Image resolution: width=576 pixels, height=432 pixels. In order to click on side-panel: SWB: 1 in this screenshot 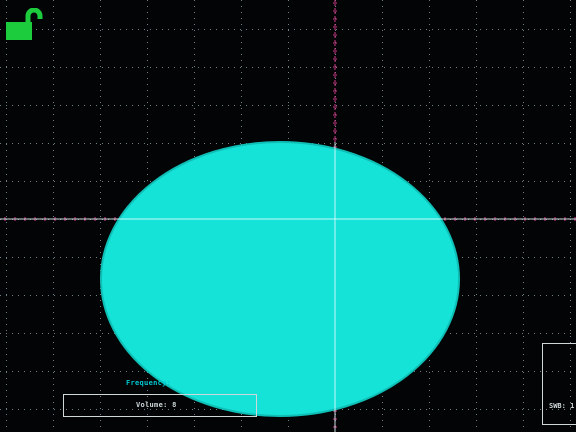, I will do `click(559, 384)`.